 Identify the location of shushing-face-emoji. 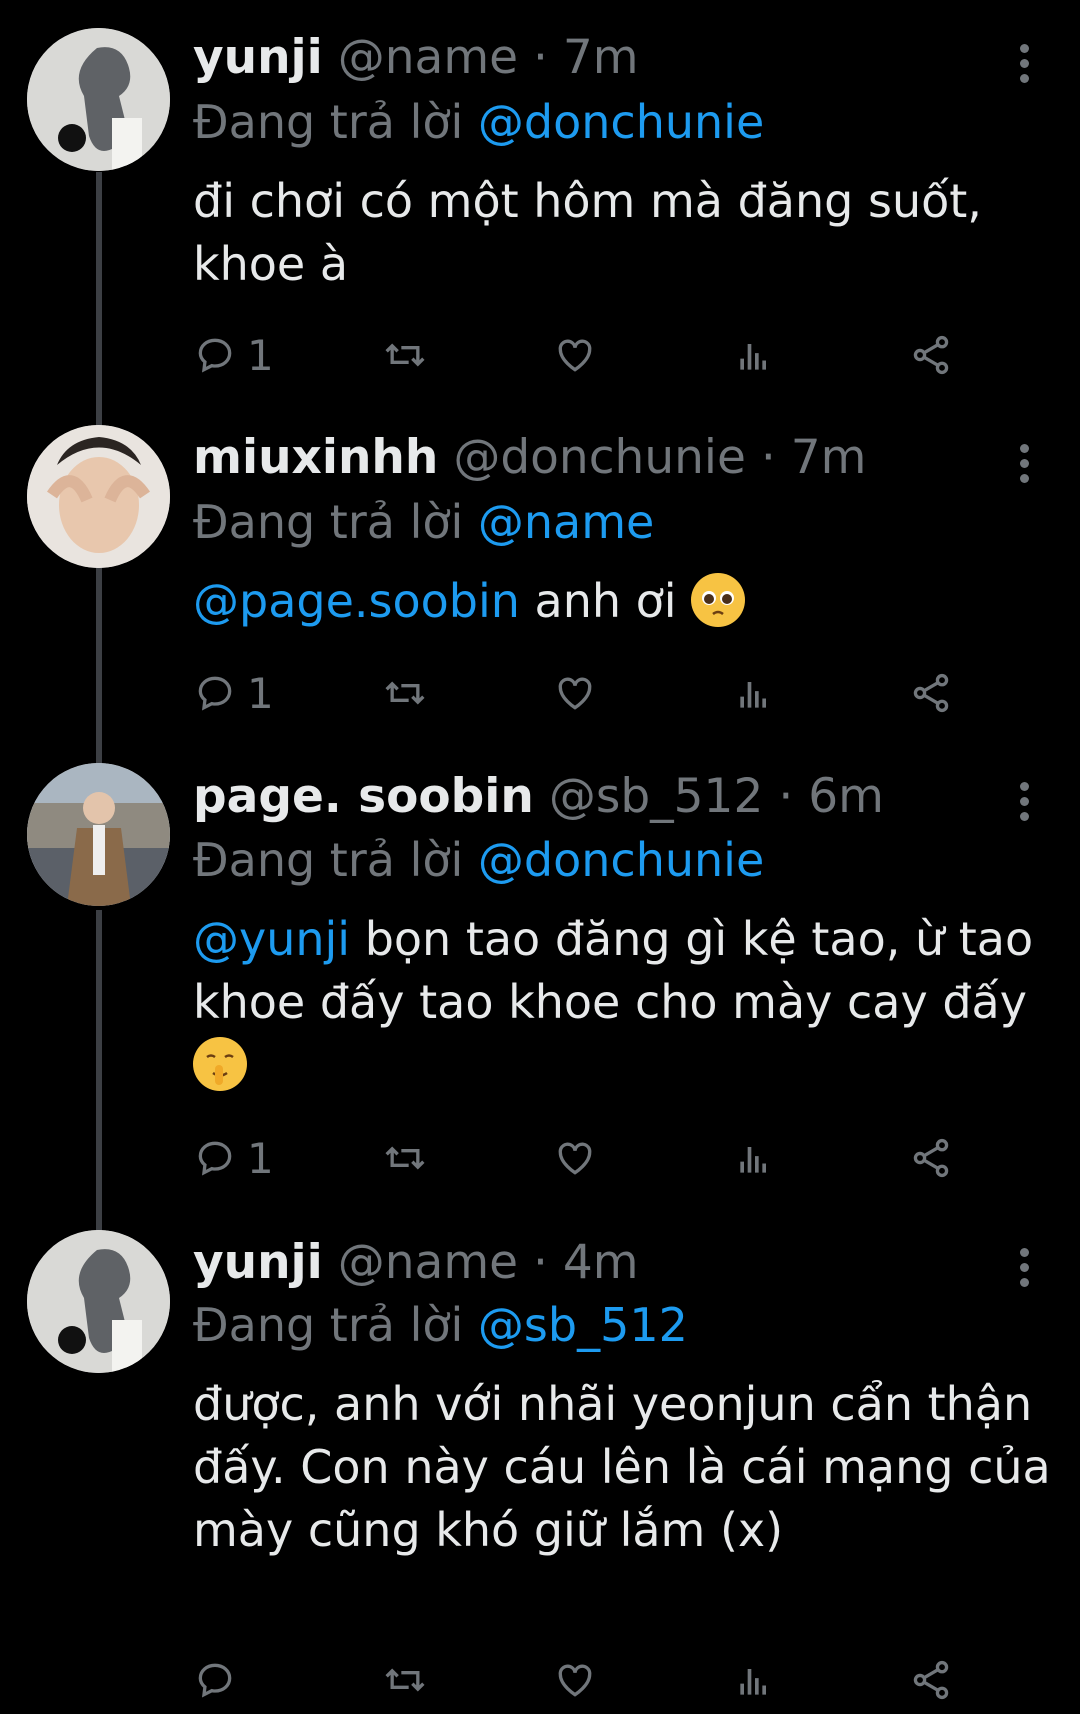
(220, 1064).